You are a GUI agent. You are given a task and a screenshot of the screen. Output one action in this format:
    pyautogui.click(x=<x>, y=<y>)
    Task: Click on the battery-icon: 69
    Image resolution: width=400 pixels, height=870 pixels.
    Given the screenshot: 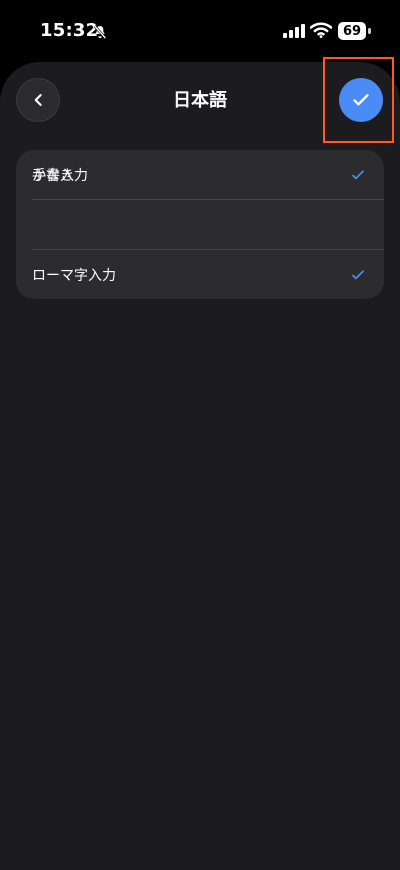 What is the action you would take?
    pyautogui.click(x=355, y=31)
    